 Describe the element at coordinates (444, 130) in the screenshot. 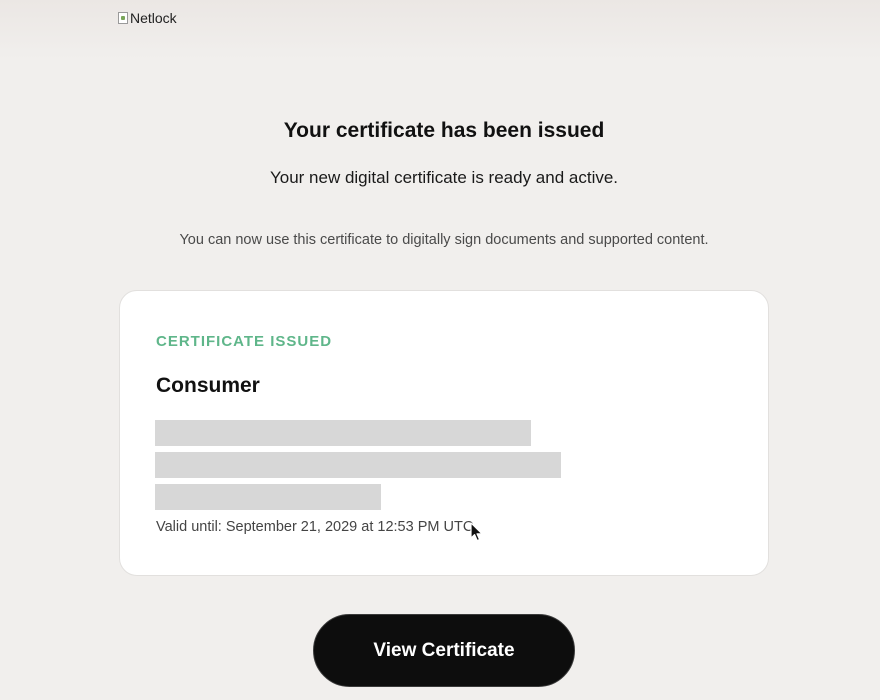

I see `page-title: Your certificate has been issued` at that location.